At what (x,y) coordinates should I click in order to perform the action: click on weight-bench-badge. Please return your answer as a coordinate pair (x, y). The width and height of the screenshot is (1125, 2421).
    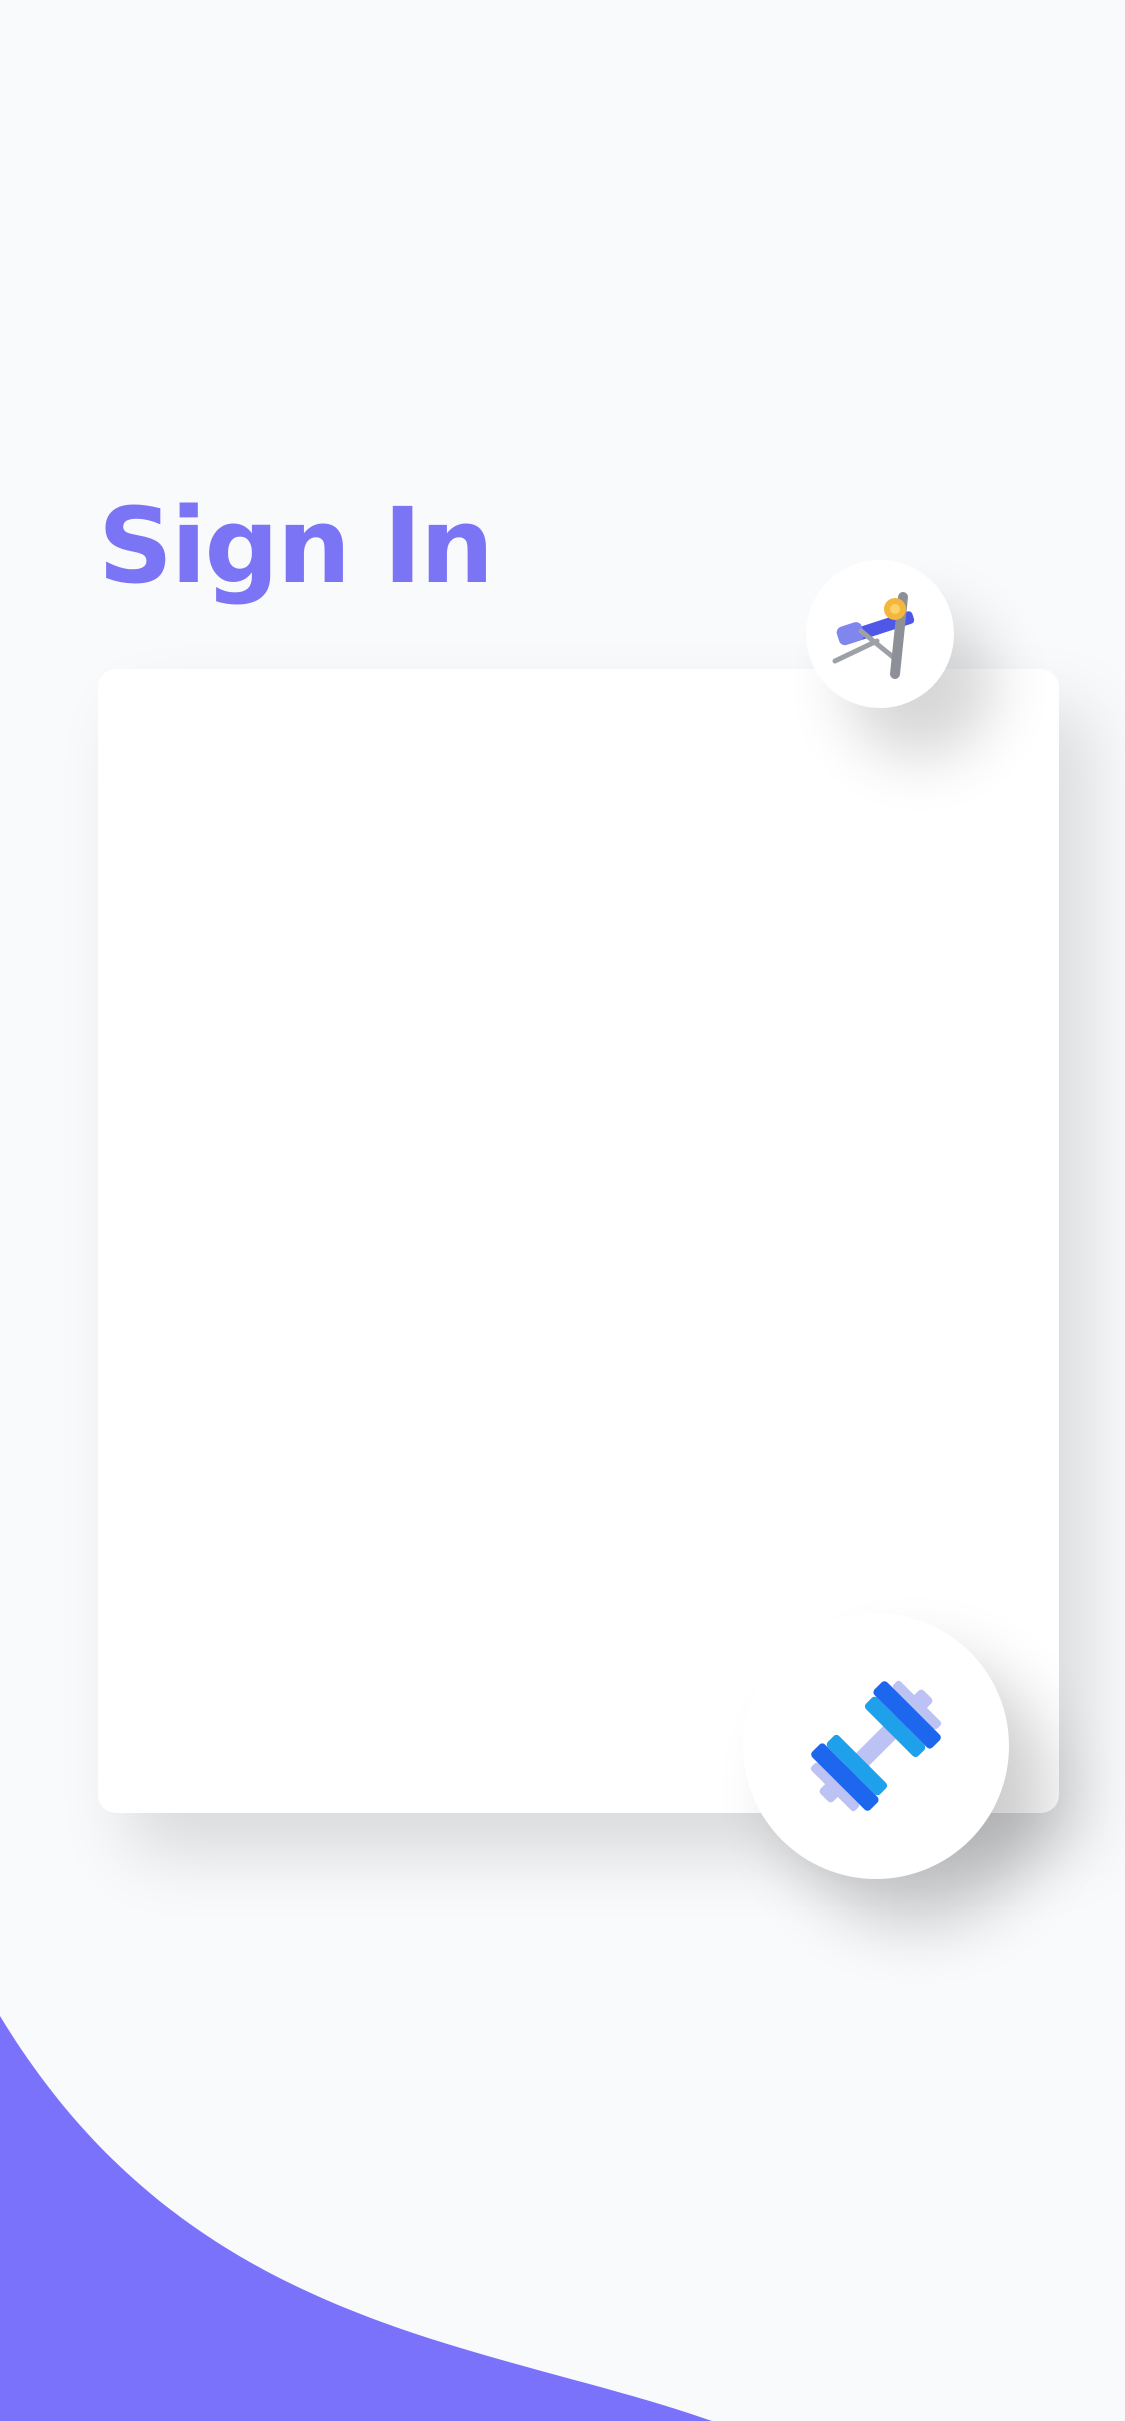
    Looking at the image, I should click on (880, 634).